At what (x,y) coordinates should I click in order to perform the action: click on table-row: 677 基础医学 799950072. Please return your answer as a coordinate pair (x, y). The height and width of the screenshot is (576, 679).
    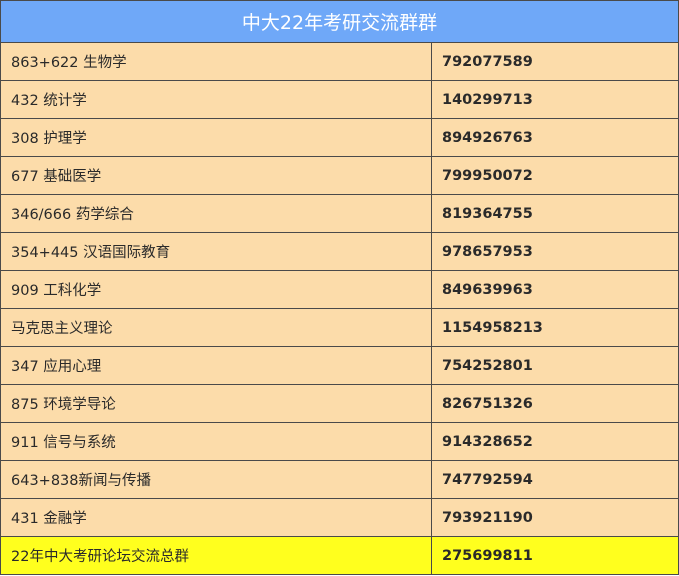
    Looking at the image, I should click on (339, 176).